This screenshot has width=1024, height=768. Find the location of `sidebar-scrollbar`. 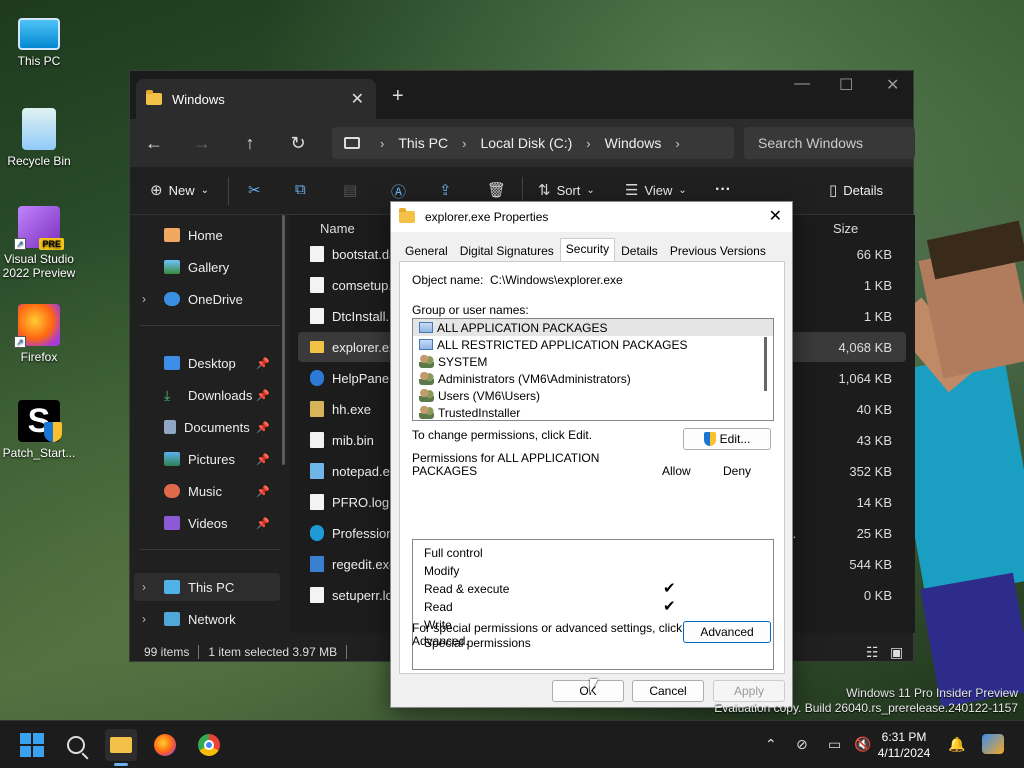

sidebar-scrollbar is located at coordinates (283, 340).